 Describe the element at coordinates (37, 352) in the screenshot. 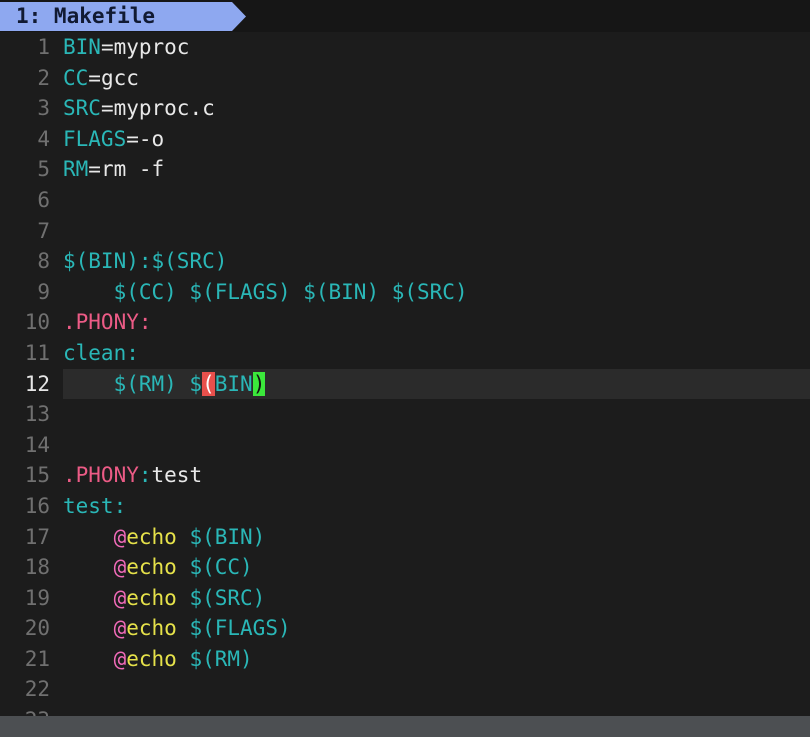

I see `line-number: 11` at that location.